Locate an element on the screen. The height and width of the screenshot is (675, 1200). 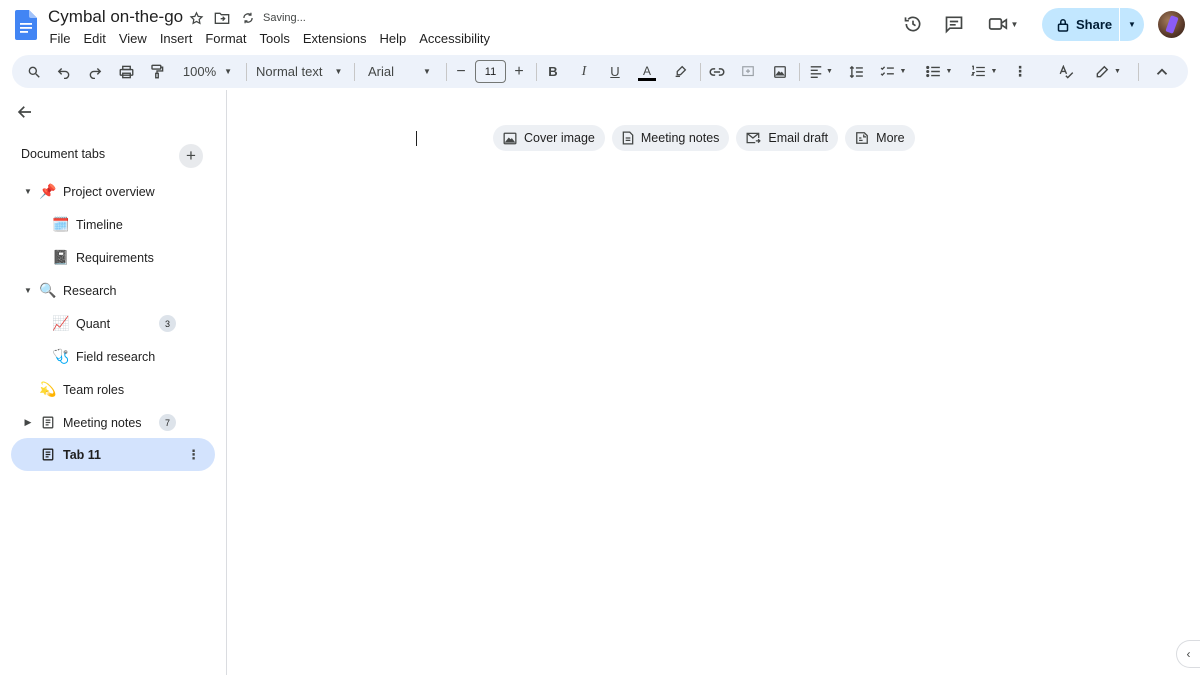
bulleted-list-icon: ▼ is located at coordinates (939, 71).